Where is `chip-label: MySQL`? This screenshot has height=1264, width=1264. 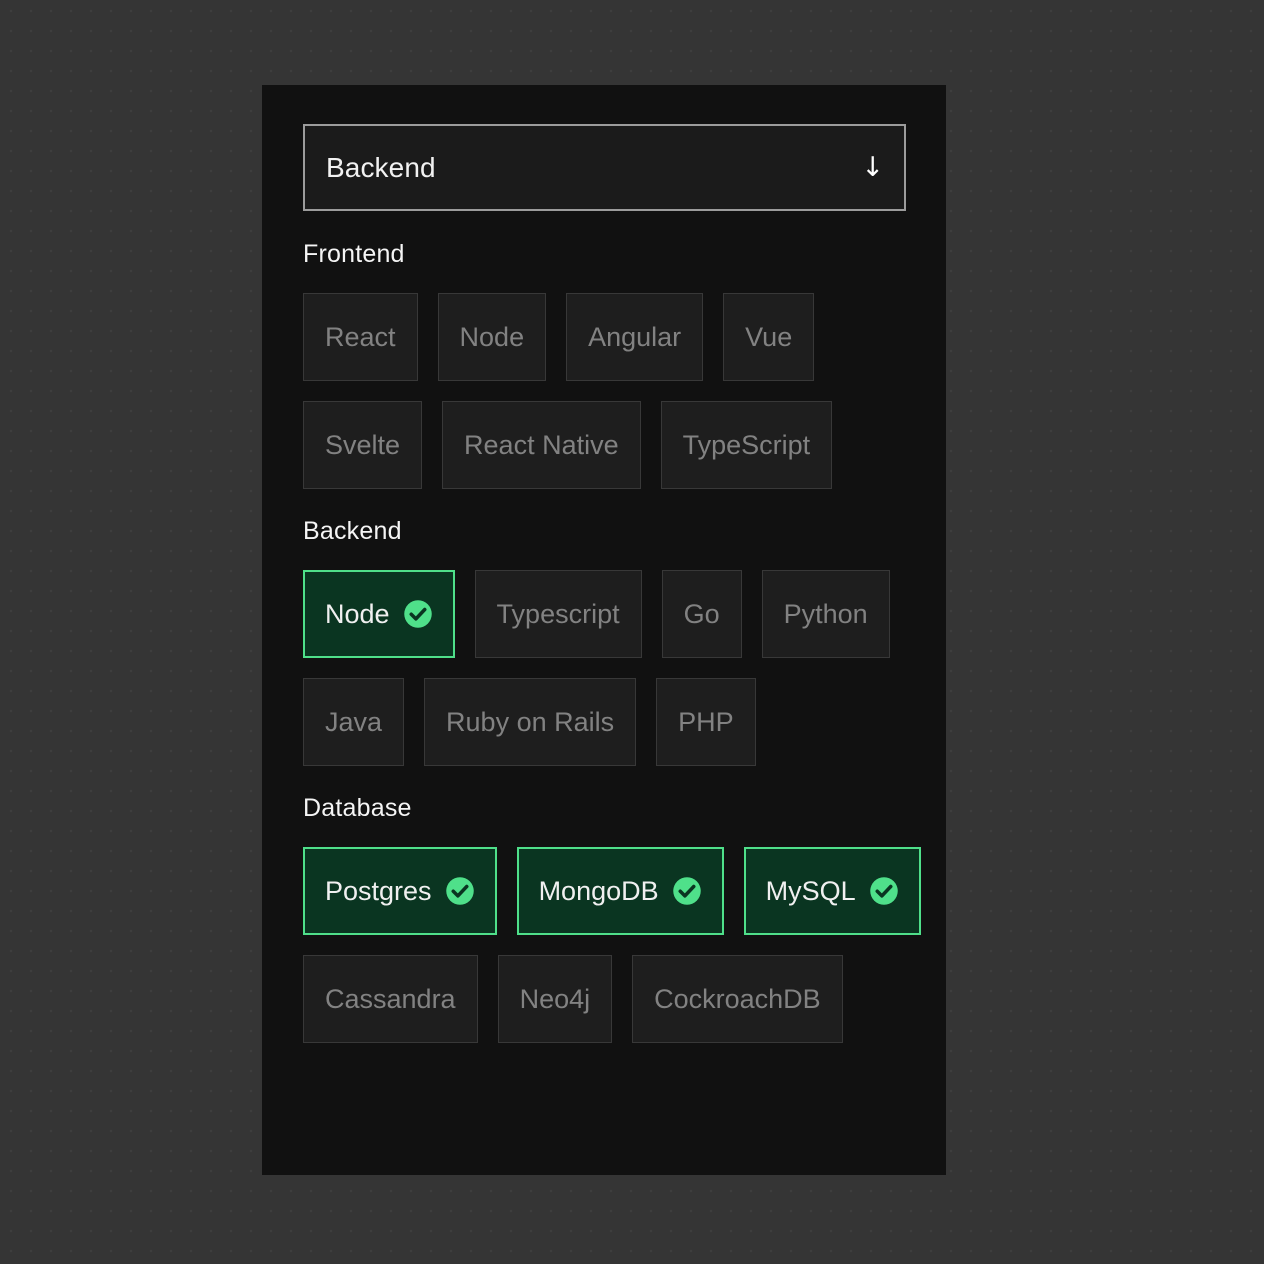 chip-label: MySQL is located at coordinates (810, 890).